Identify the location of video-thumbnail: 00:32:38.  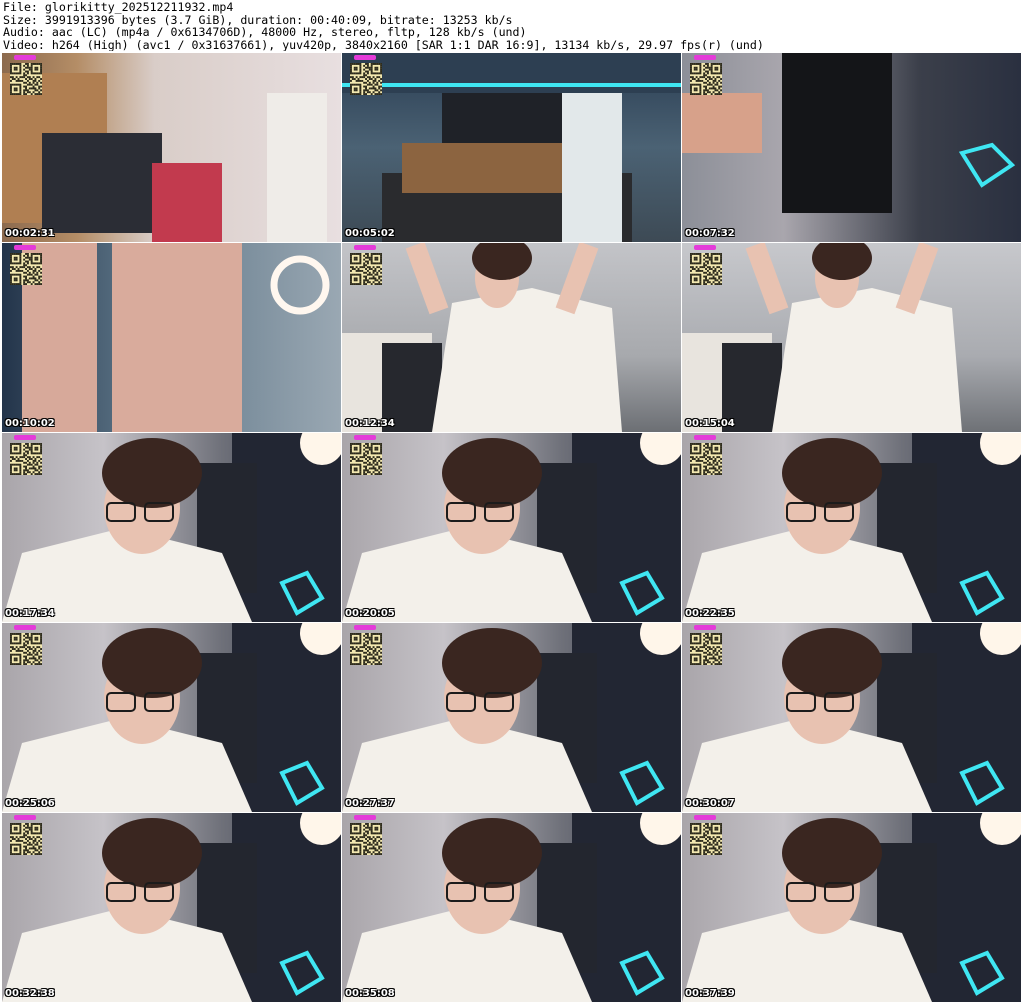
(171, 907).